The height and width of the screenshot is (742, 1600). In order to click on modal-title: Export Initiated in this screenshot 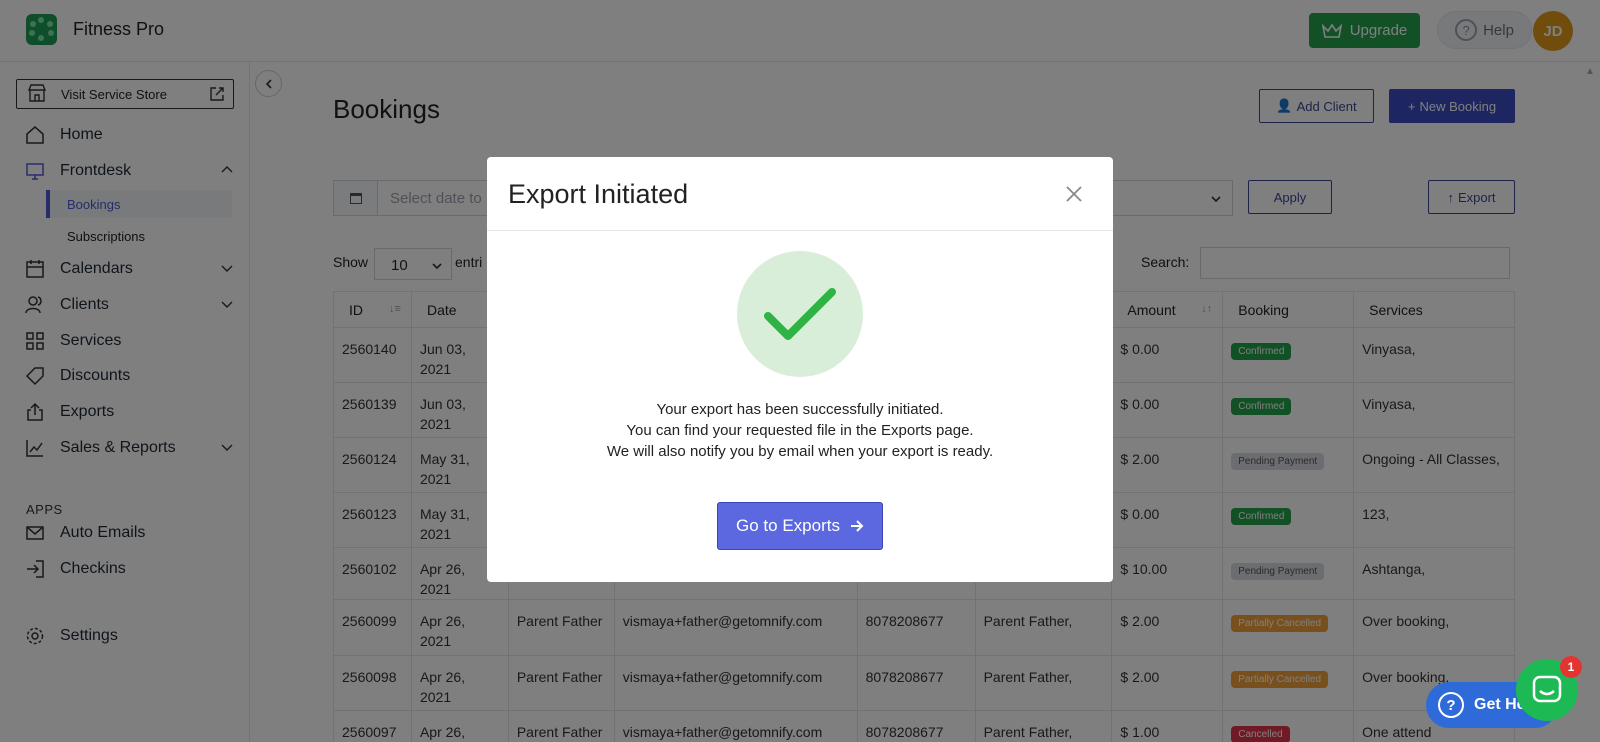, I will do `click(598, 194)`.